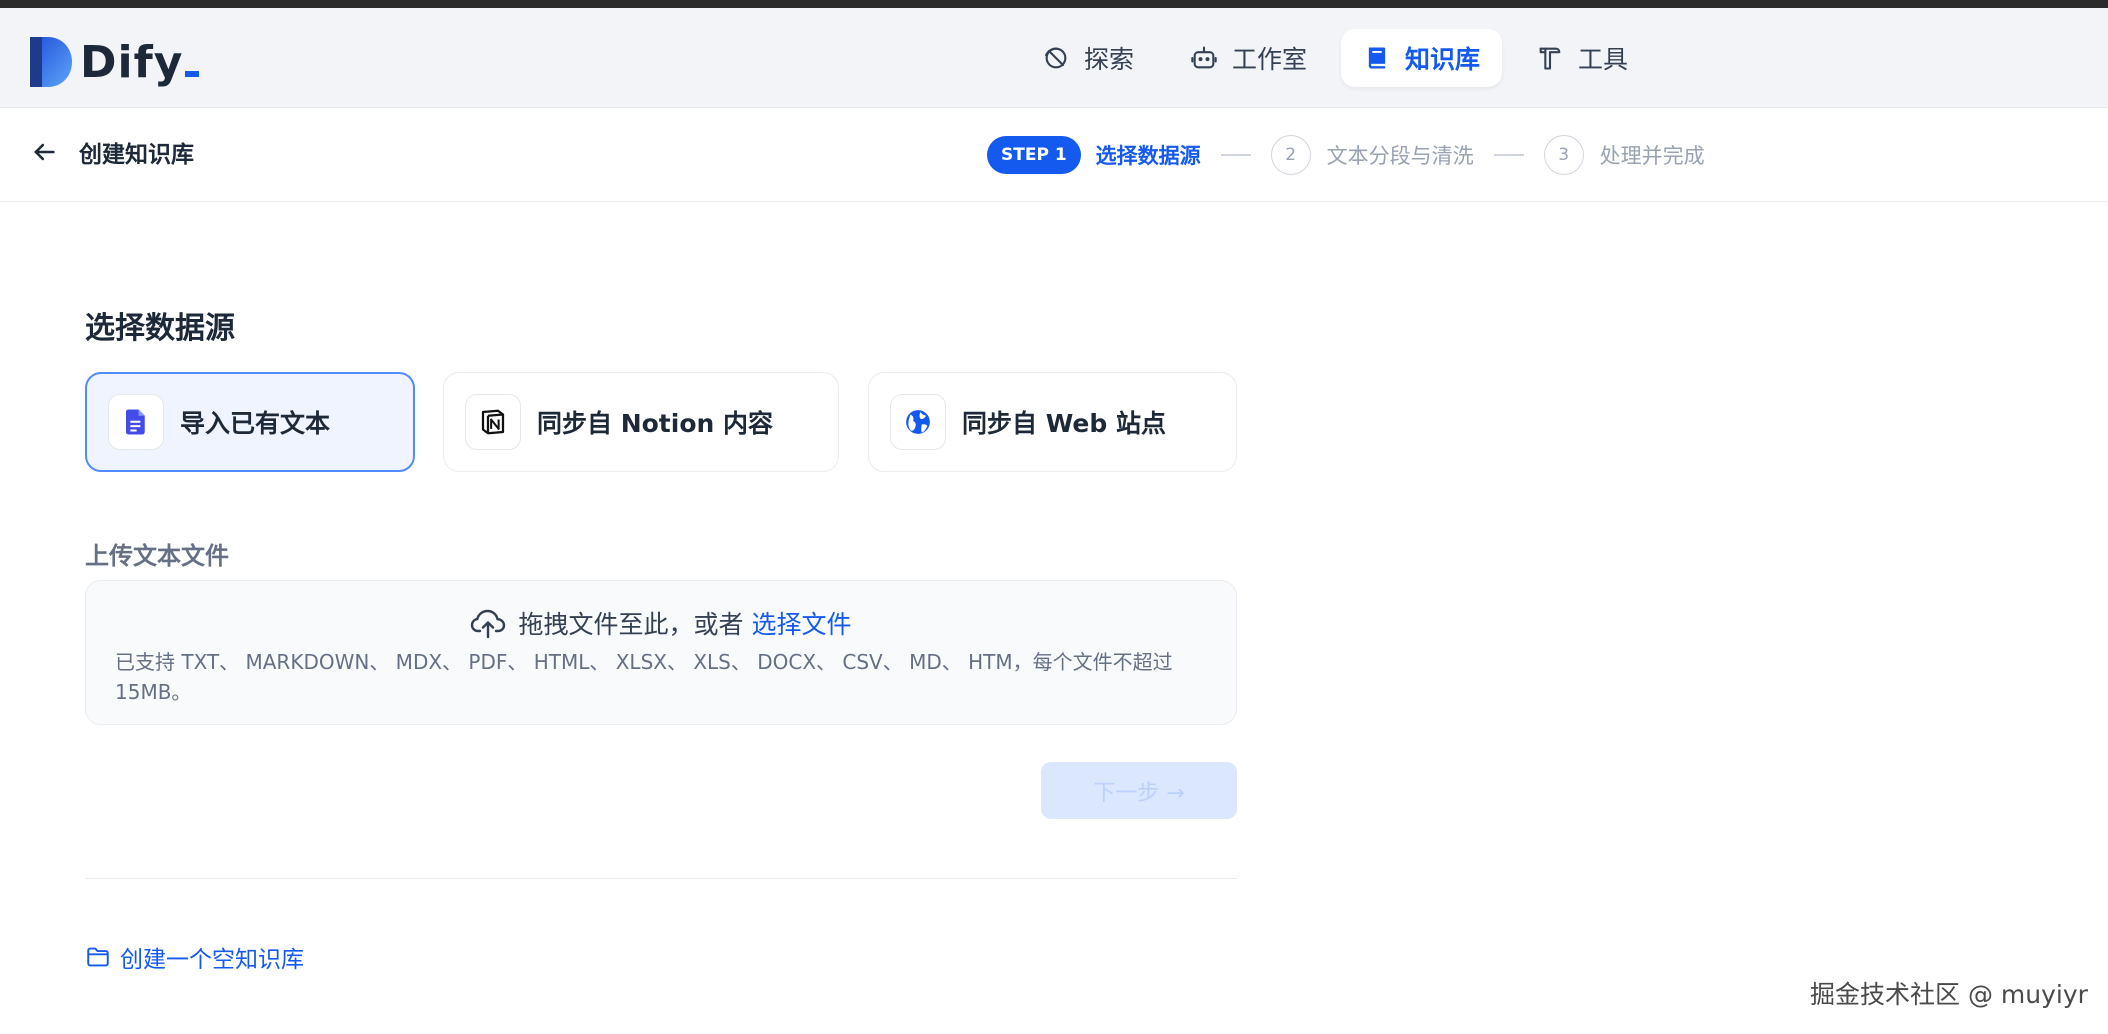 Image resolution: width=2108 pixels, height=1034 pixels. I want to click on hammer-icon, so click(1550, 58).